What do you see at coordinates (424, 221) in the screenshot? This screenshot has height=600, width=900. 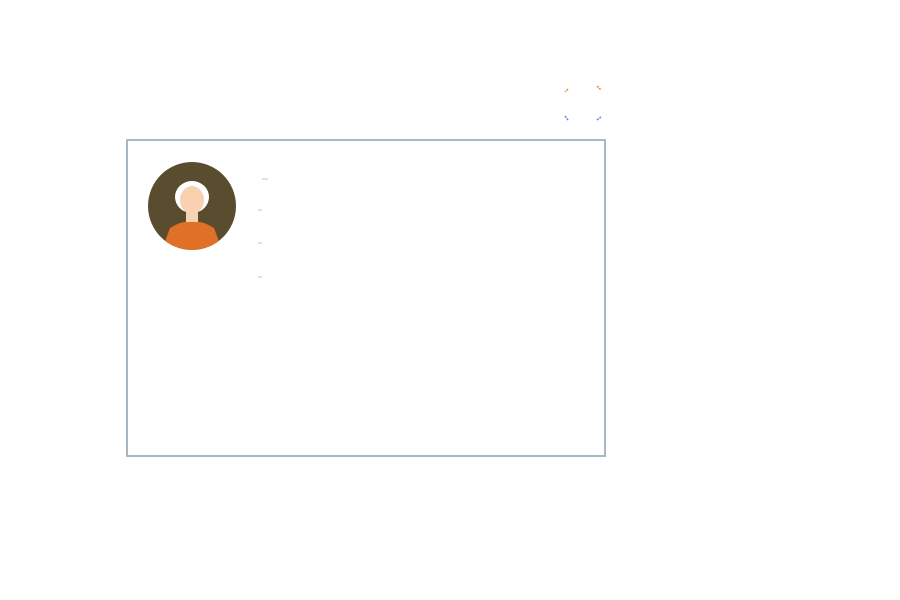 I see `card-text` at bounding box center [424, 221].